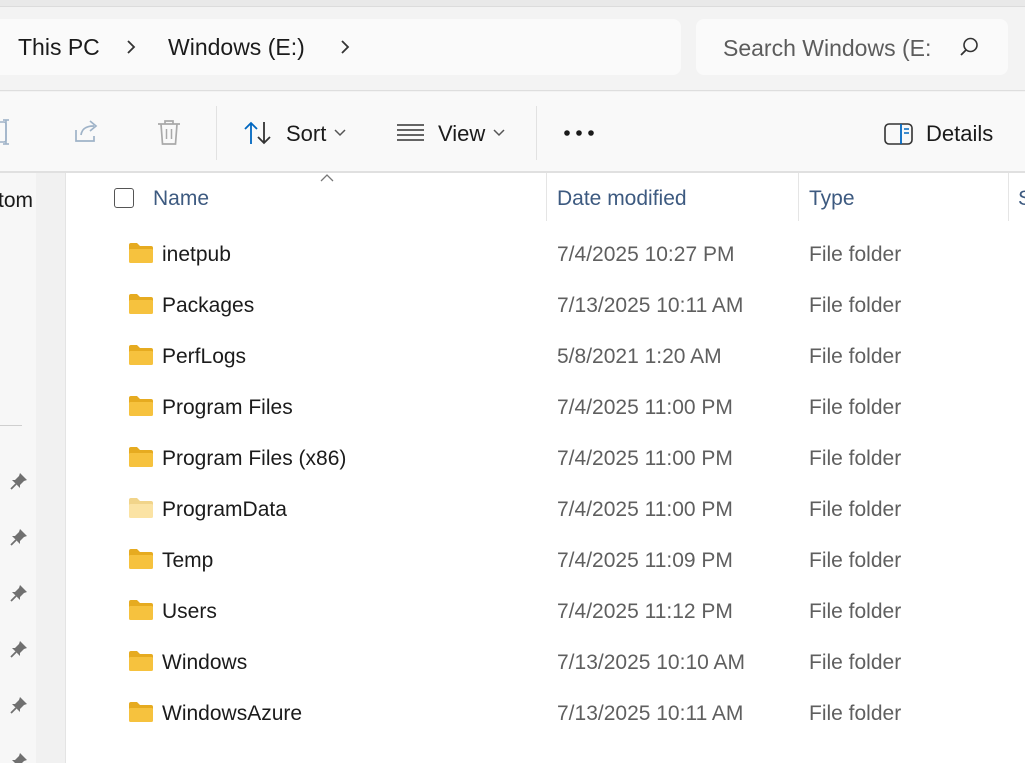 This screenshot has height=763, width=1025. What do you see at coordinates (827, 48) in the screenshot?
I see `search-input: Search Windows (E:)` at bounding box center [827, 48].